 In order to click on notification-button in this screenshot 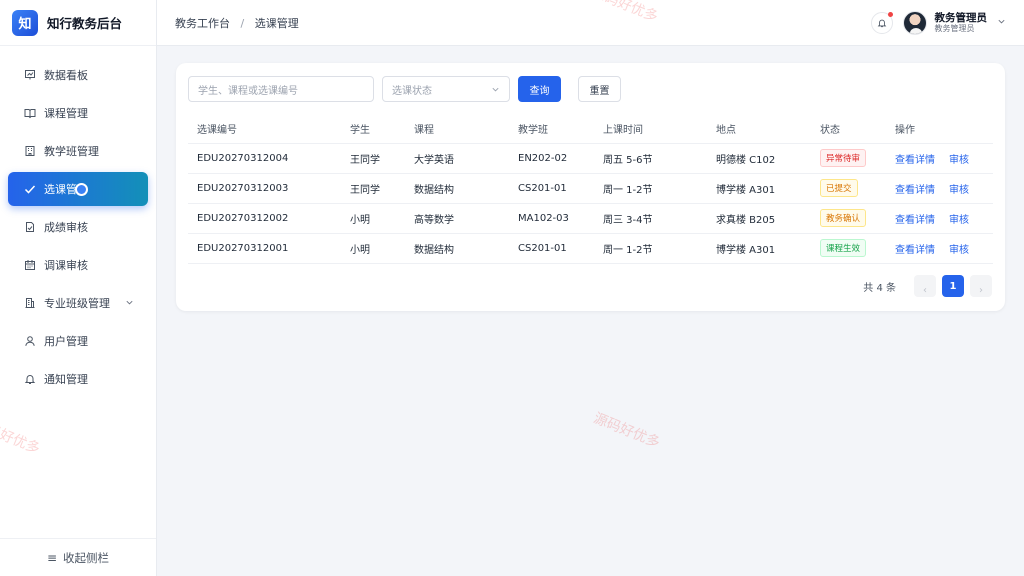, I will do `click(881, 23)`.